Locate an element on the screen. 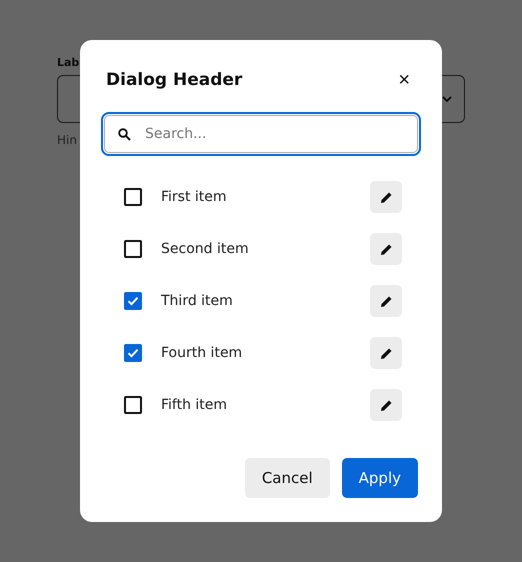  search-icon is located at coordinates (124, 134).